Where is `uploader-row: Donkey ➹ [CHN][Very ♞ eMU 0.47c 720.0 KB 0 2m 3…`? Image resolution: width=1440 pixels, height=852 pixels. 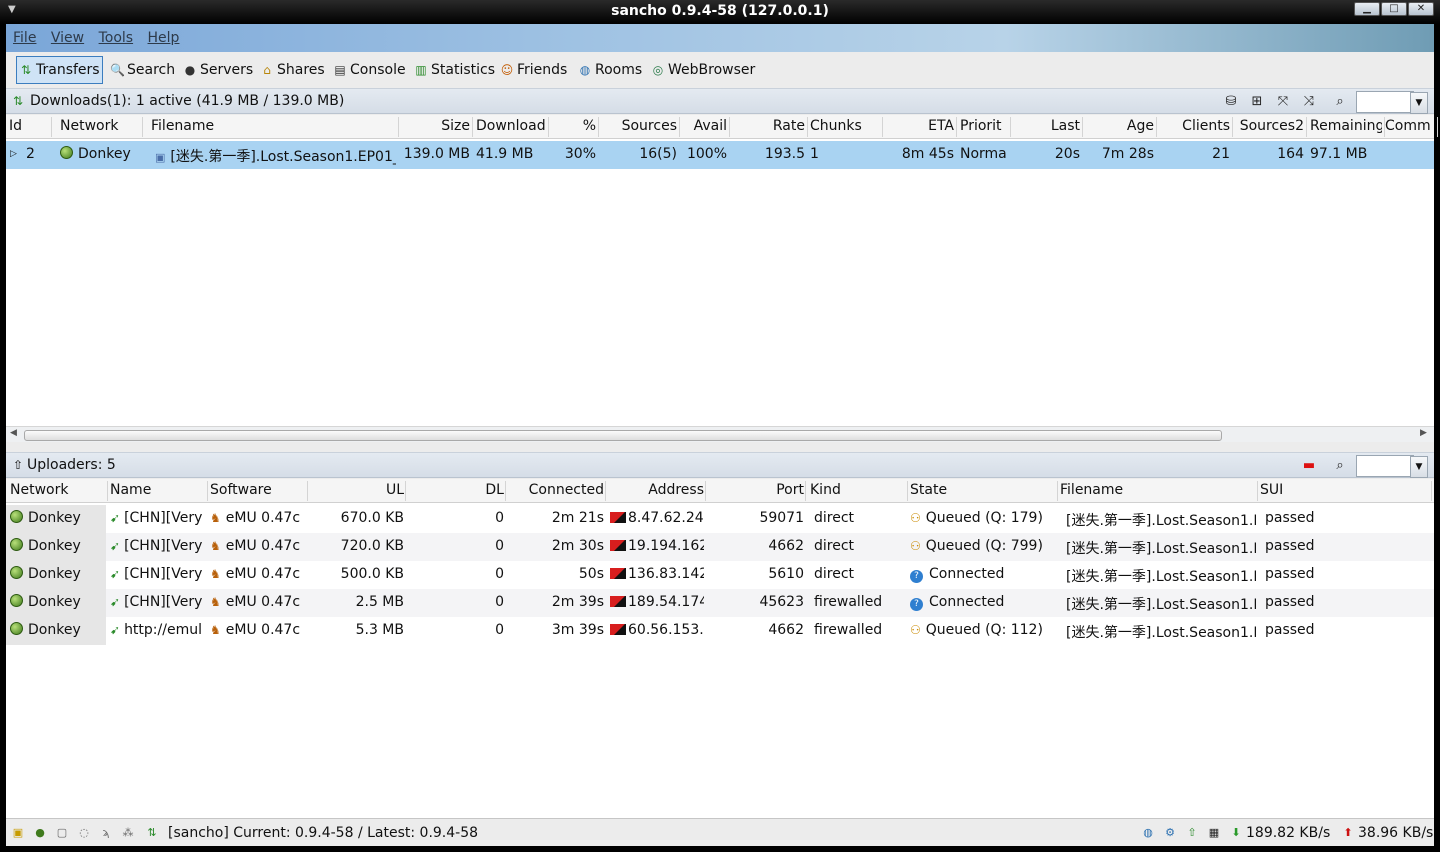
uploader-row: Donkey ➹ [CHN][Very ♞ eMU 0.47c 720.0 KB 0 2m 3… is located at coordinates (720, 547).